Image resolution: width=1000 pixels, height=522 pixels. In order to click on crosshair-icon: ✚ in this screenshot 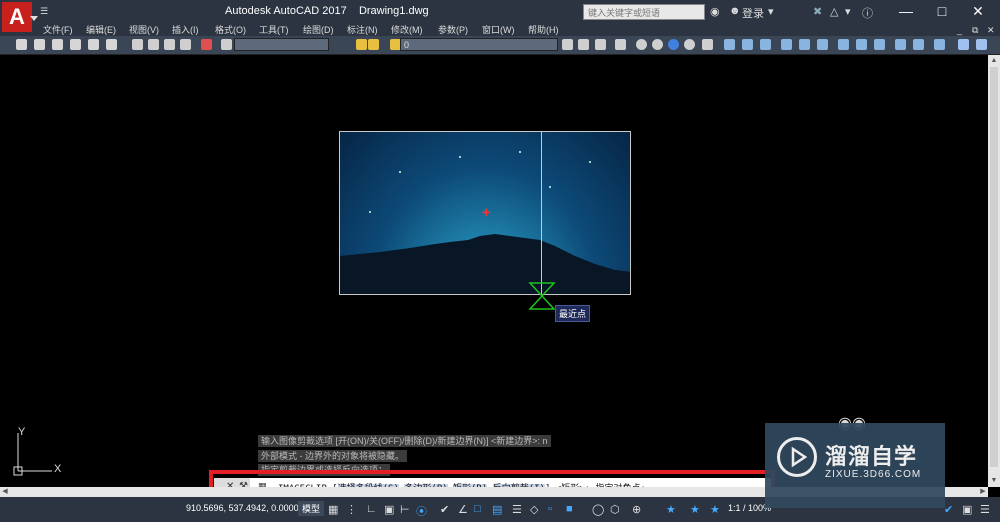, I will do `click(486, 213)`.